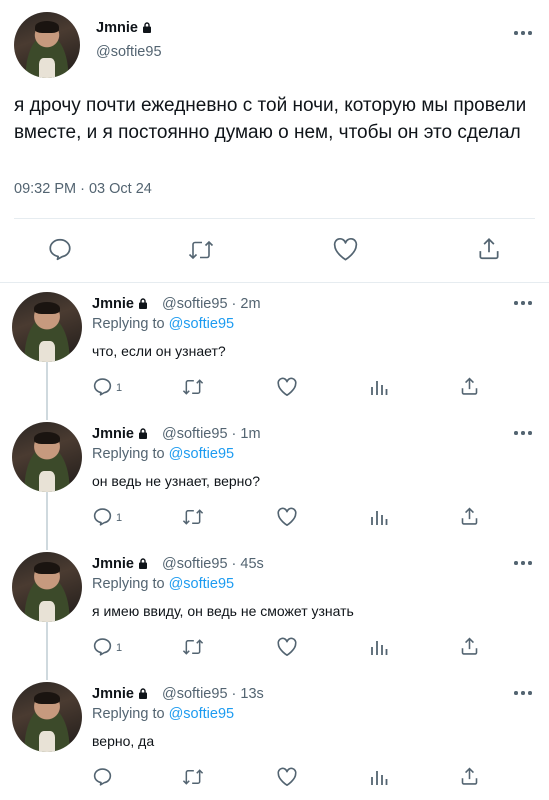  Describe the element at coordinates (213, 694) in the screenshot. I see `handle-time: @softie95 · 13s` at that location.